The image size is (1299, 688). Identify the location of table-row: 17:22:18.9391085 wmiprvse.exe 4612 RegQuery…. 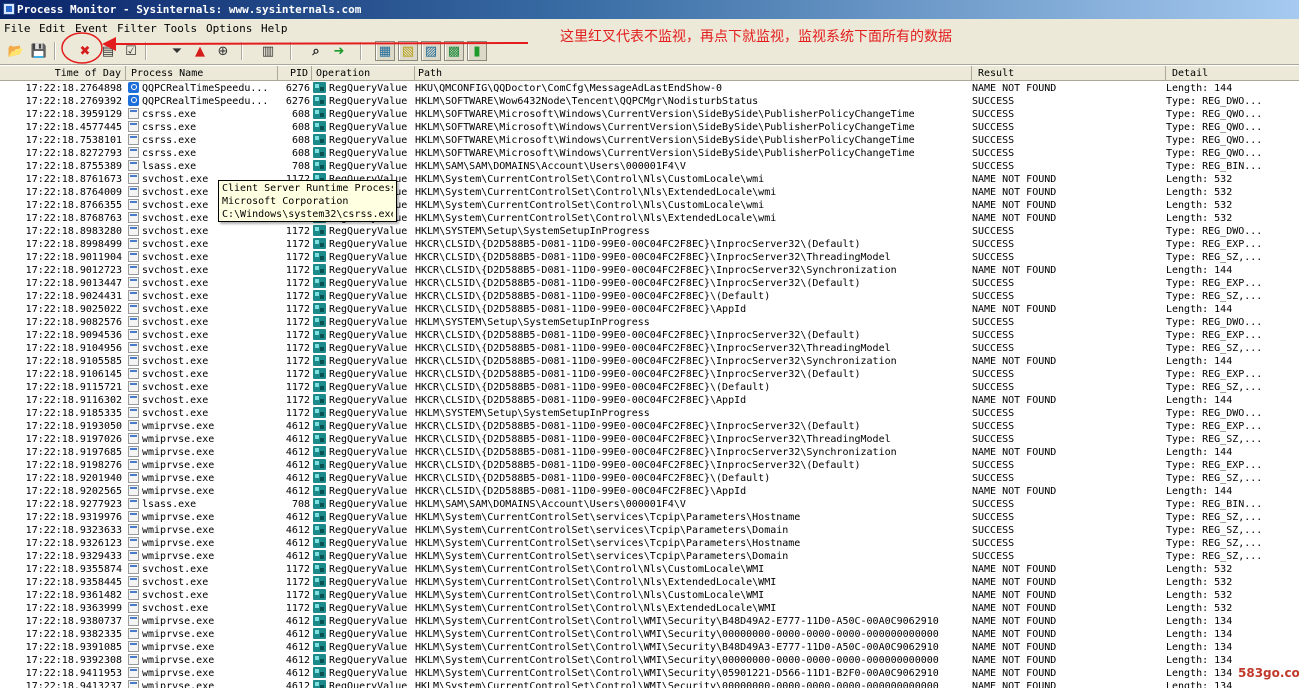
(649, 647).